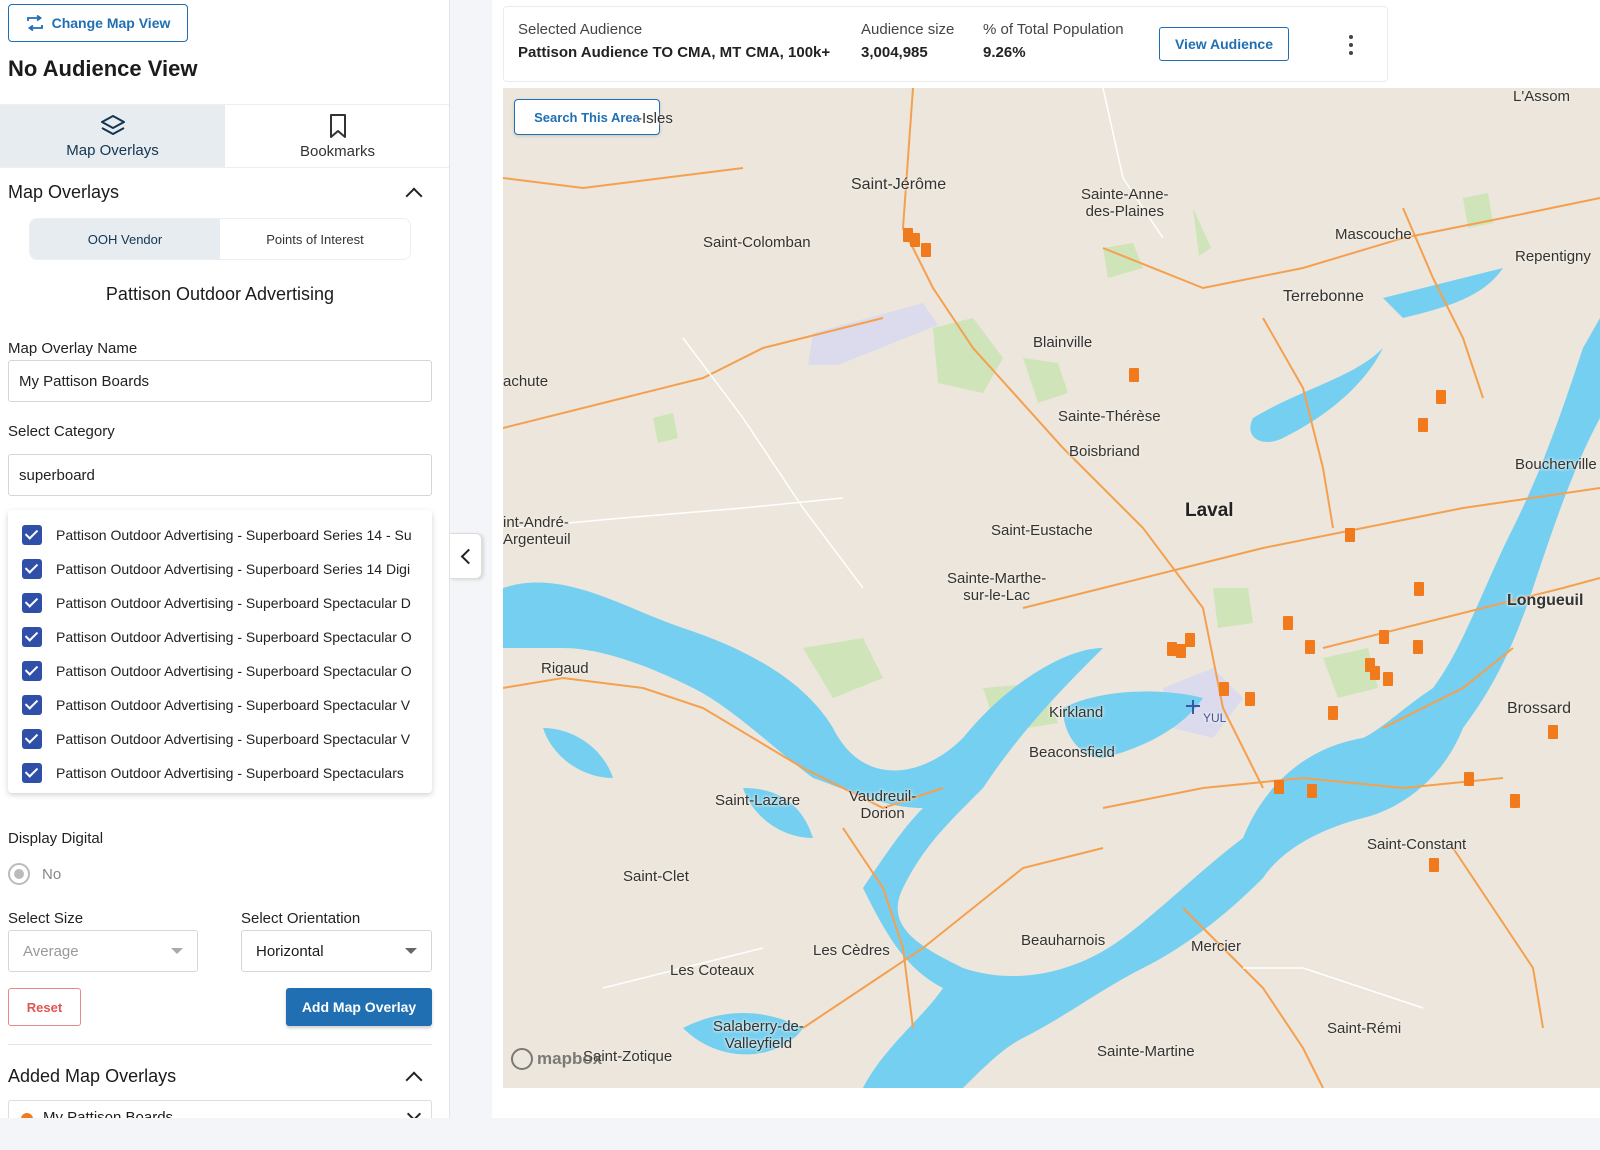 The height and width of the screenshot is (1150, 1600). Describe the element at coordinates (1553, 256) in the screenshot. I see `city-label: Repentigny` at that location.